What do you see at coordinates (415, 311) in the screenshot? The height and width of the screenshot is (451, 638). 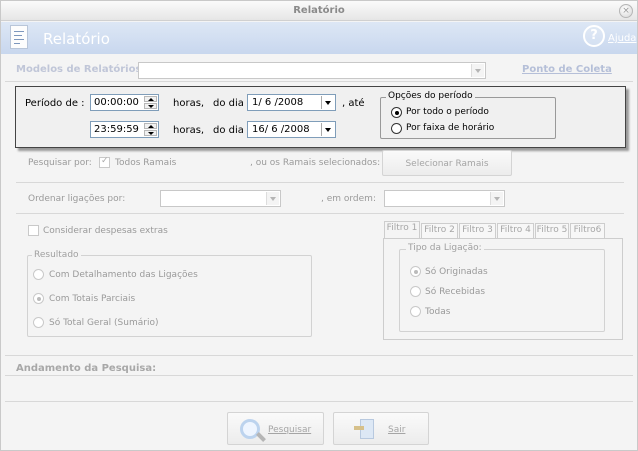 I see `call-type-all` at bounding box center [415, 311].